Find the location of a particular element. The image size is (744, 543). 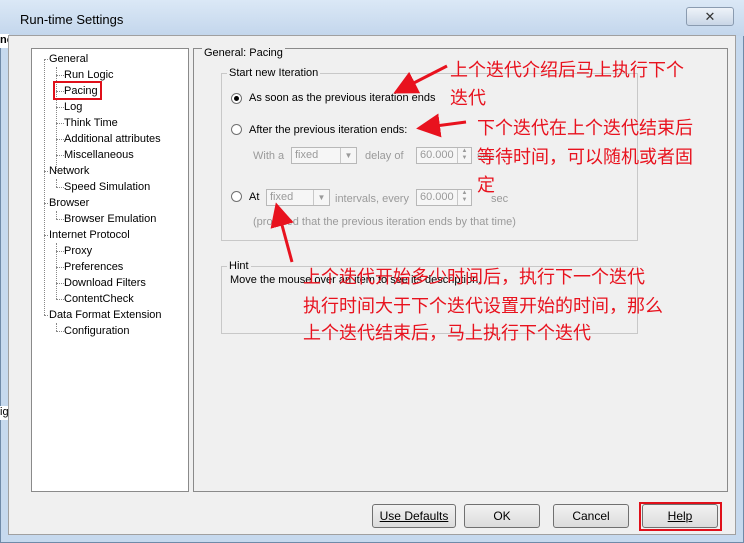

annotation-3-line-3: 上个迭代结束后，马上执行下个迭代 is located at coordinates (447, 333).